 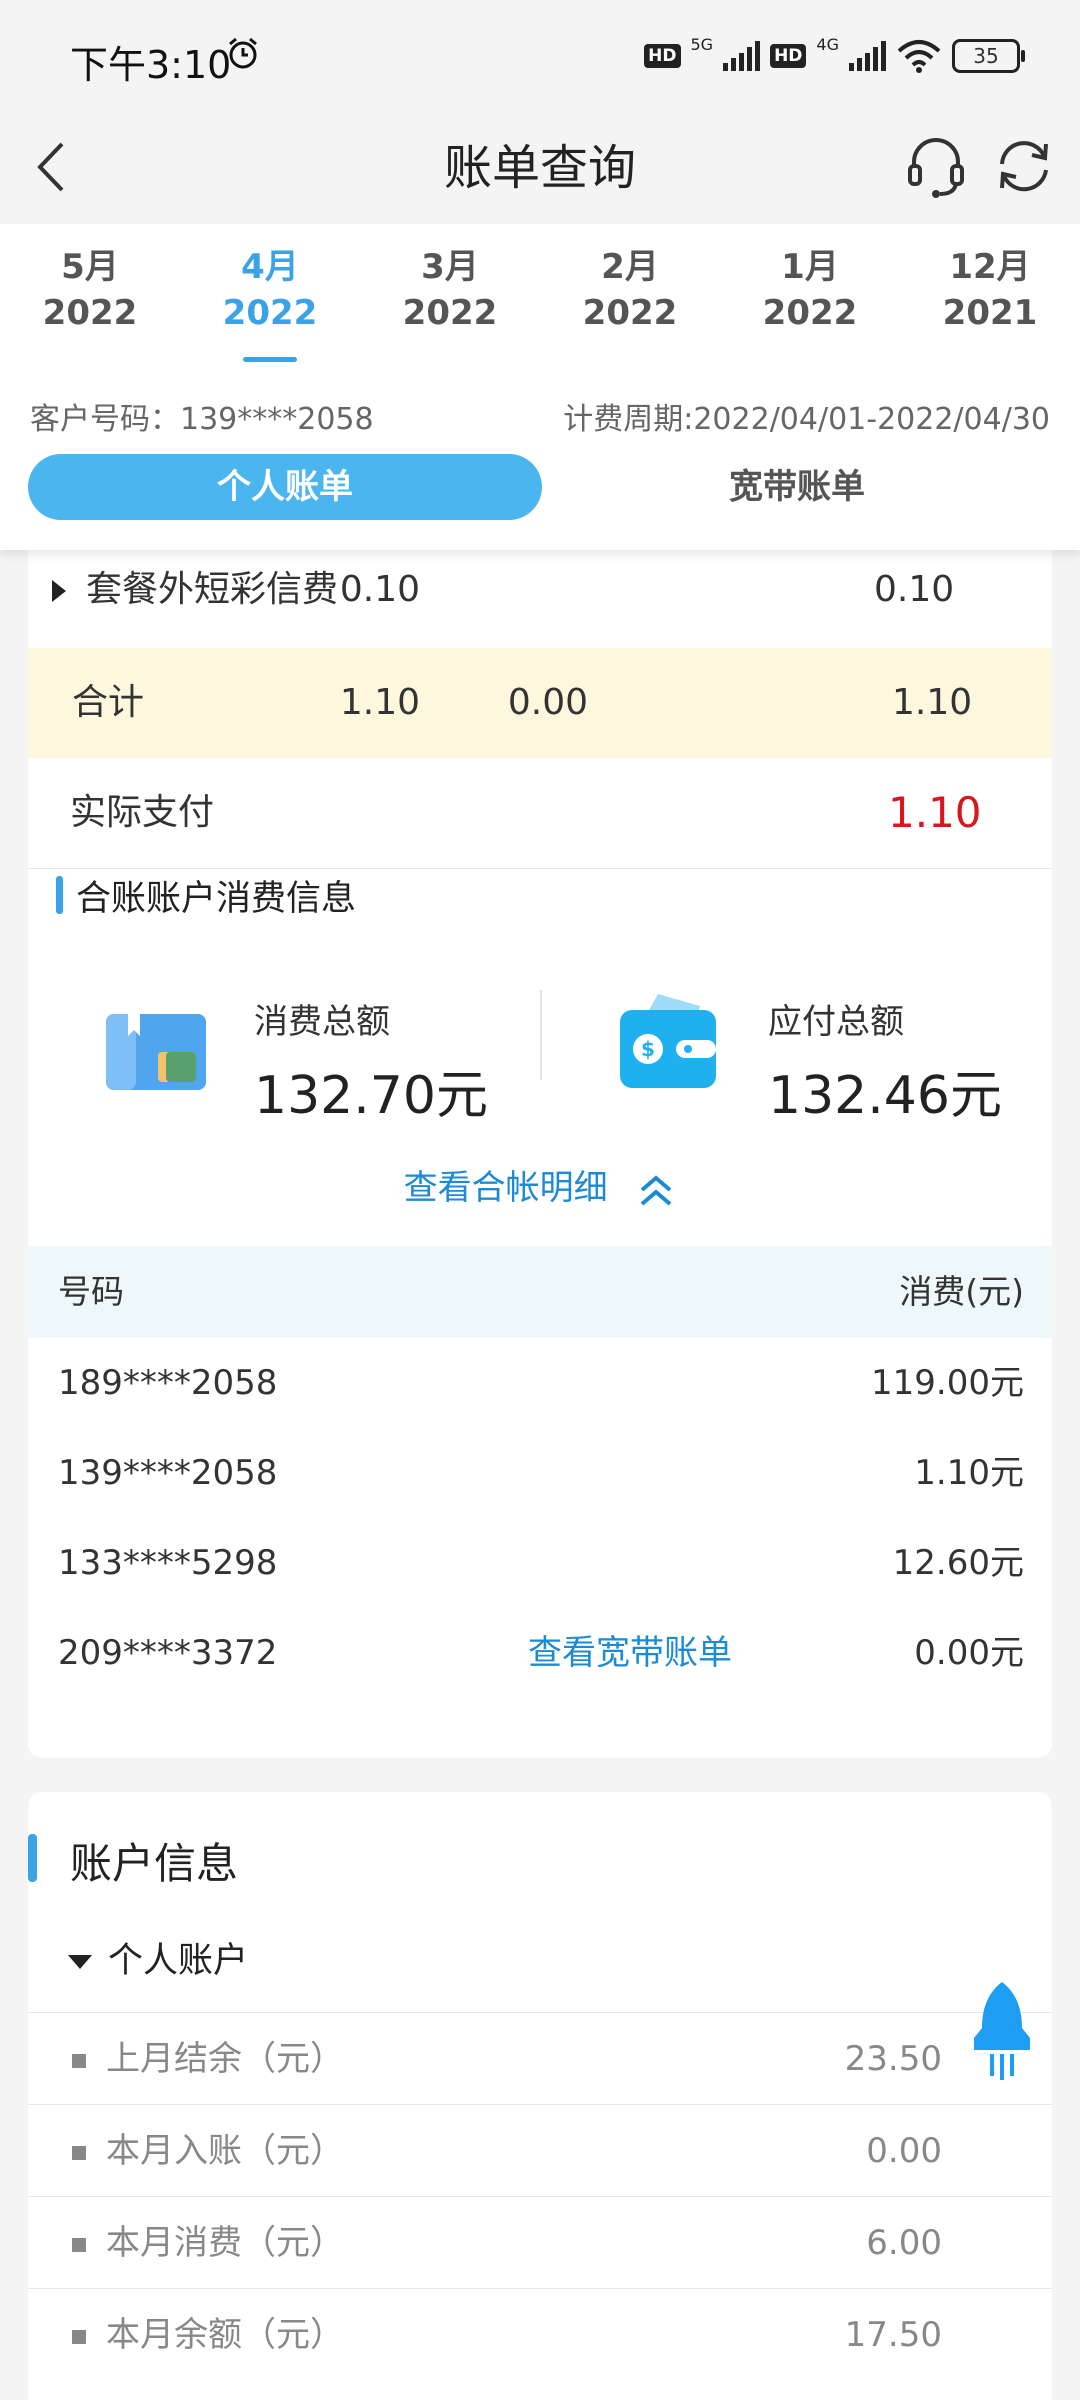 I want to click on actual-pay-row: 实际支付 1.10, so click(x=540, y=813).